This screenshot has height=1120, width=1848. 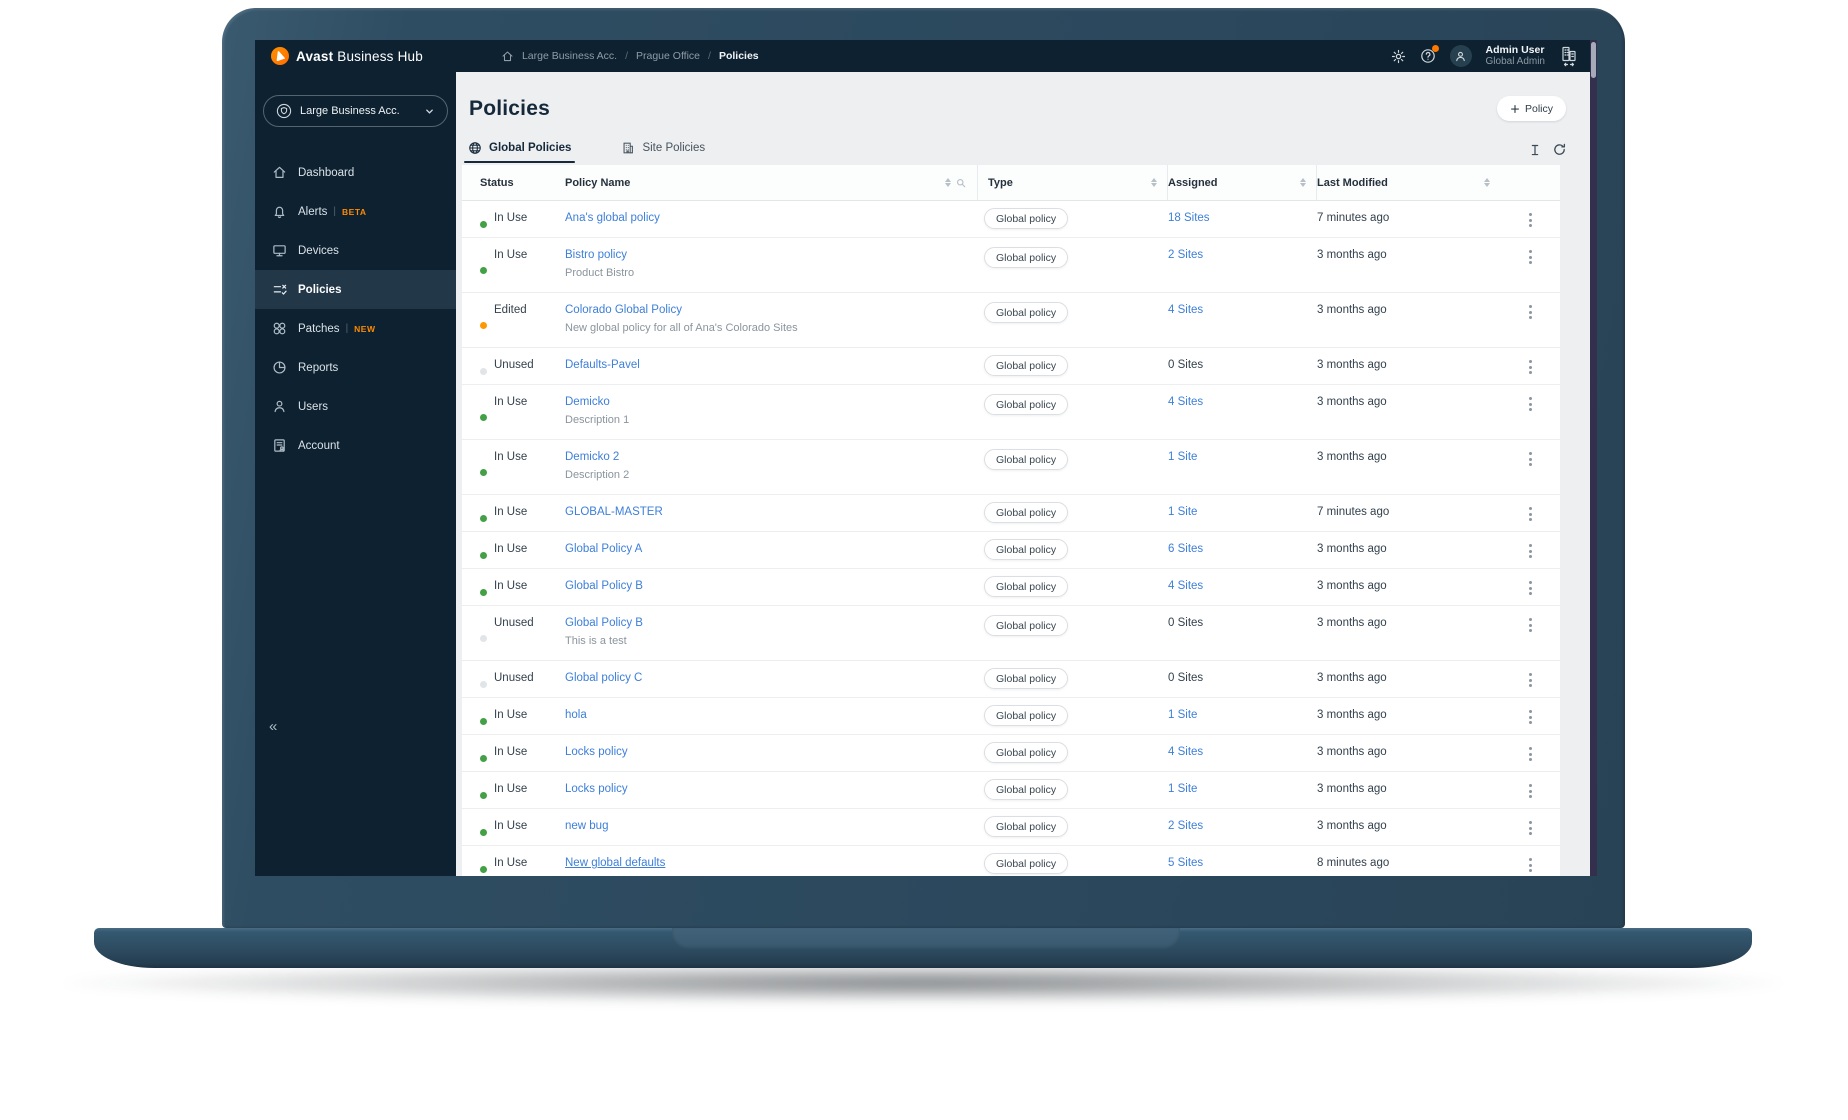 What do you see at coordinates (1531, 108) in the screenshot?
I see `add-policy-button: Policy` at bounding box center [1531, 108].